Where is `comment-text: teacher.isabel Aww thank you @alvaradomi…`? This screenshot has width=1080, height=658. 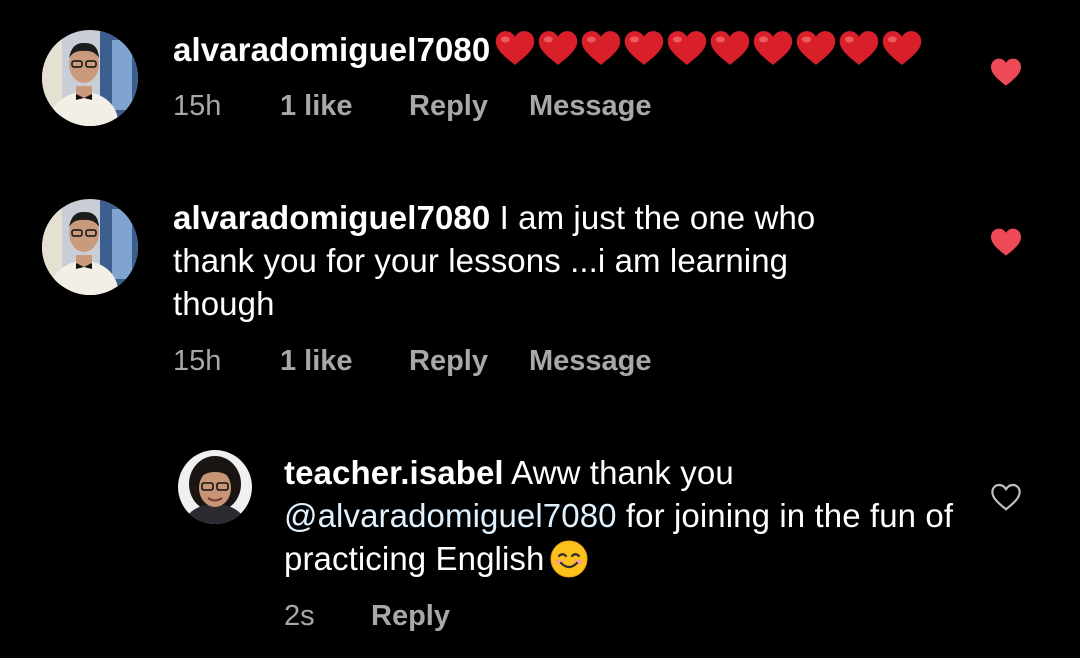
comment-text: teacher.isabel Aww thank you @alvaradomi… is located at coordinates (629, 515).